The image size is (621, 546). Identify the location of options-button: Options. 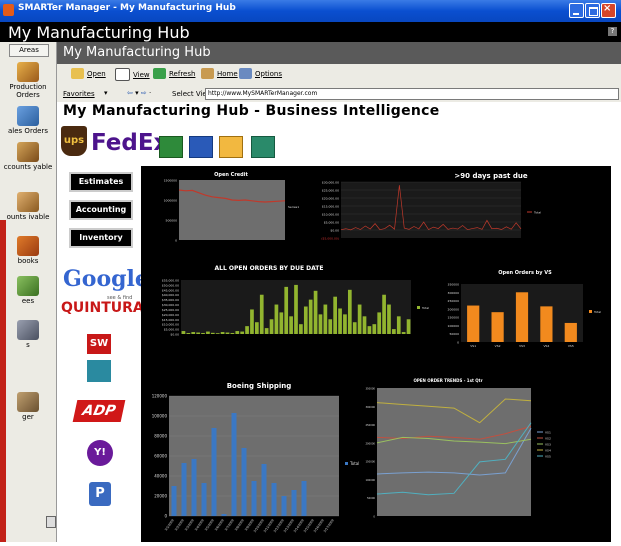
(260, 73).